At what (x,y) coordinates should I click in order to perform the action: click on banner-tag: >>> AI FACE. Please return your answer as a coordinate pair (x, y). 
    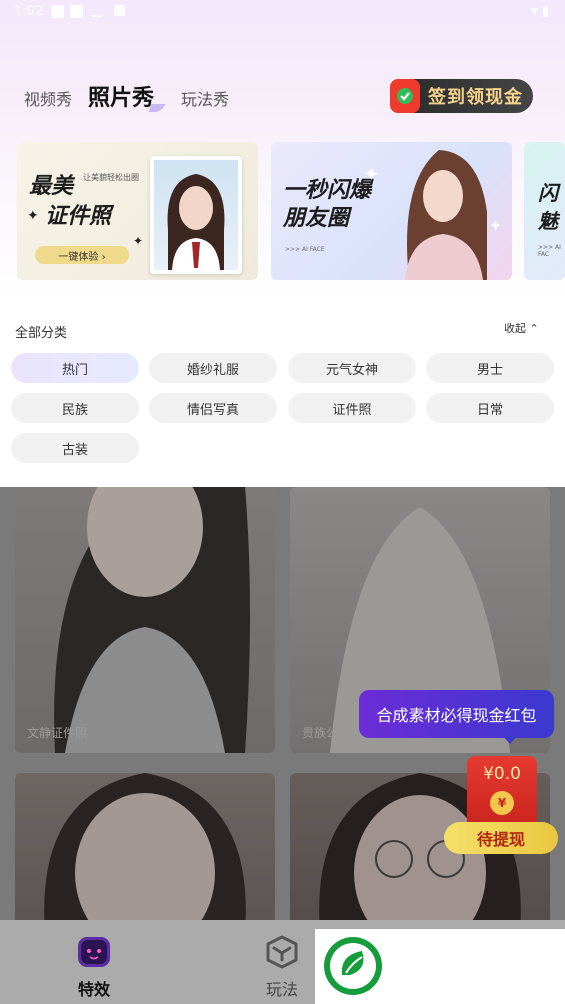
    Looking at the image, I should click on (305, 249).